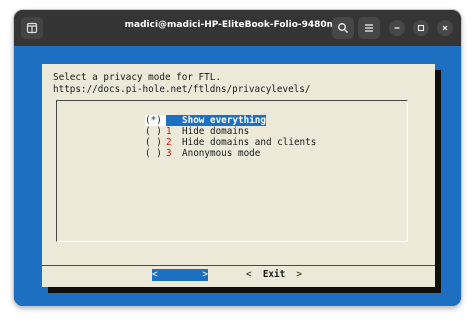 The image size is (474, 321). I want to click on minimize-icon, so click(397, 28).